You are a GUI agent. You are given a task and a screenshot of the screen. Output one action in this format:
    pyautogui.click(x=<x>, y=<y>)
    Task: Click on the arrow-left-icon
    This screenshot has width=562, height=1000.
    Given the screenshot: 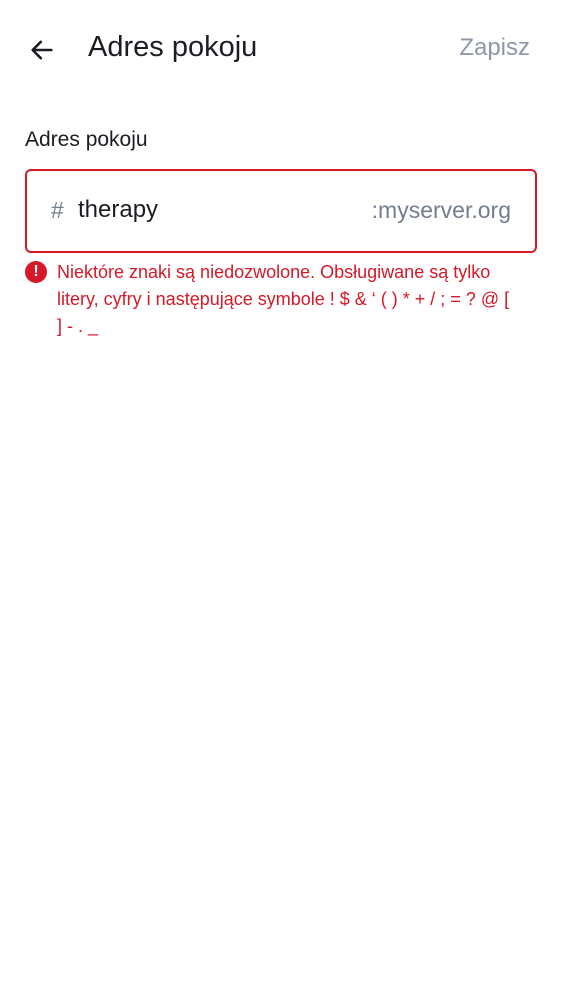 What is the action you would take?
    pyautogui.click(x=42, y=50)
    